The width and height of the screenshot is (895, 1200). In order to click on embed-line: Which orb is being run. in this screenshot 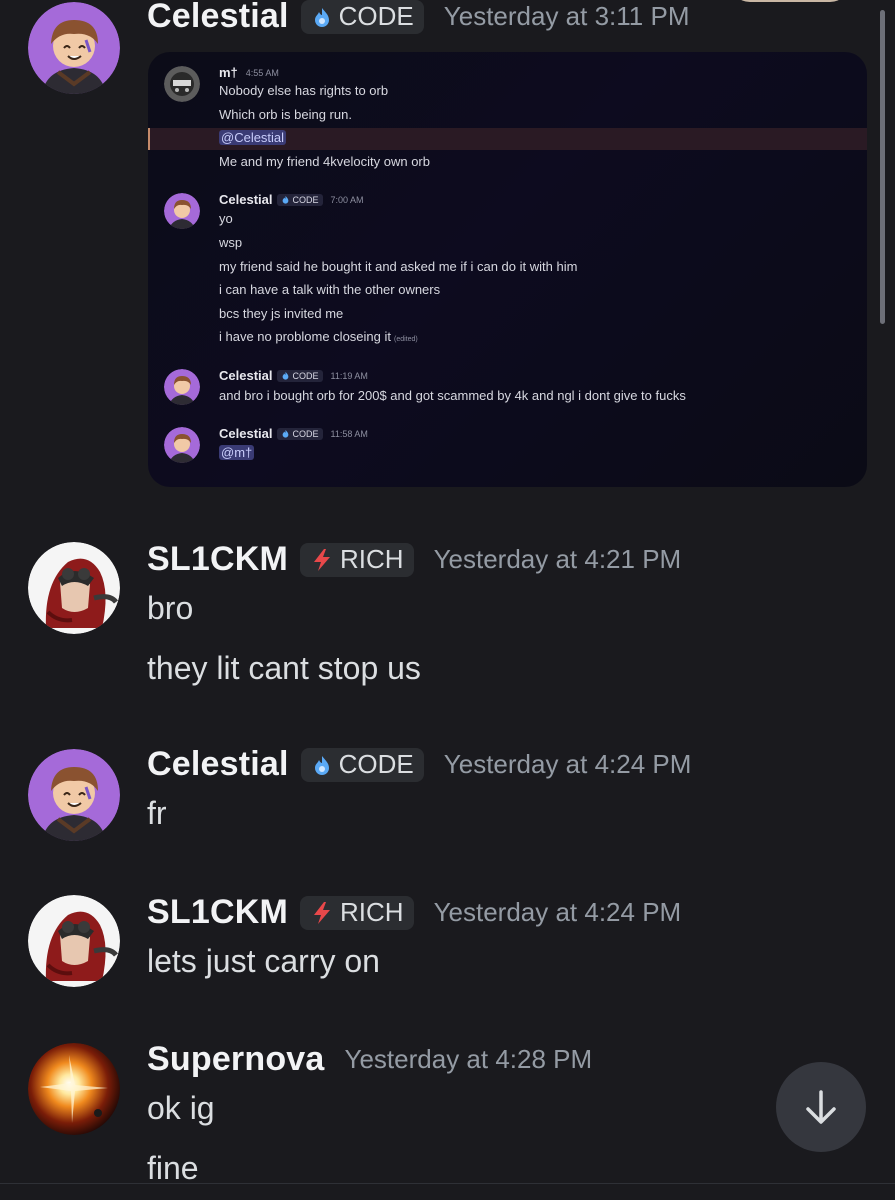, I will do `click(285, 114)`.